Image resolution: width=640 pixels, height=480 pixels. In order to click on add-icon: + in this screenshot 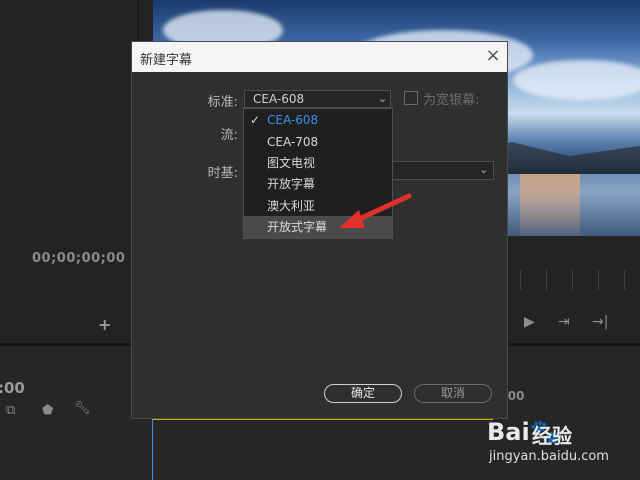, I will do `click(104, 324)`.